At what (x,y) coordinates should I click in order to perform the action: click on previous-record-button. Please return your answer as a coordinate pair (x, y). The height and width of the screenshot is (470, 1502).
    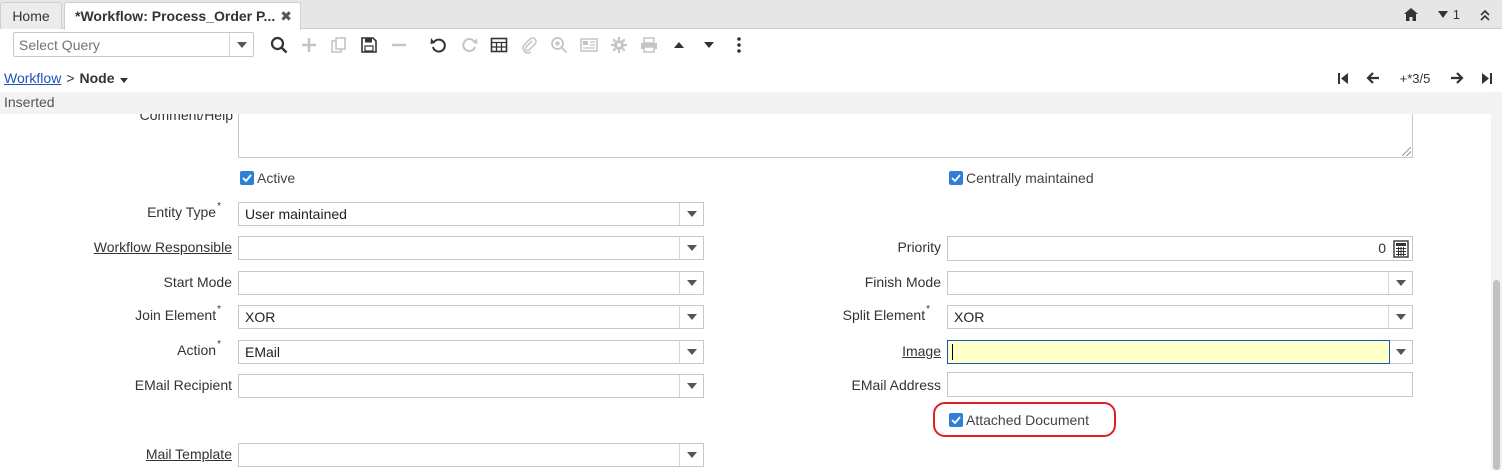
    Looking at the image, I should click on (679, 45).